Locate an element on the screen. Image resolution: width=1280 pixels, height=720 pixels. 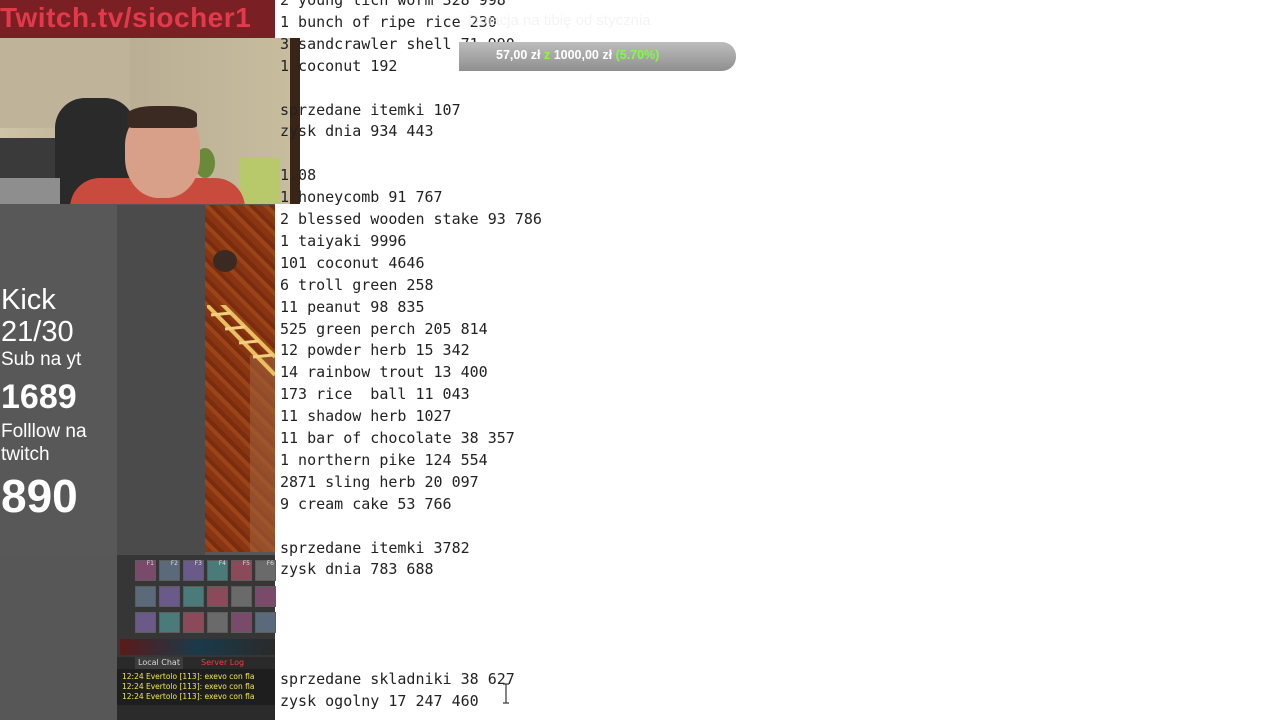
hotkey-slot: F3 is located at coordinates (193, 570).